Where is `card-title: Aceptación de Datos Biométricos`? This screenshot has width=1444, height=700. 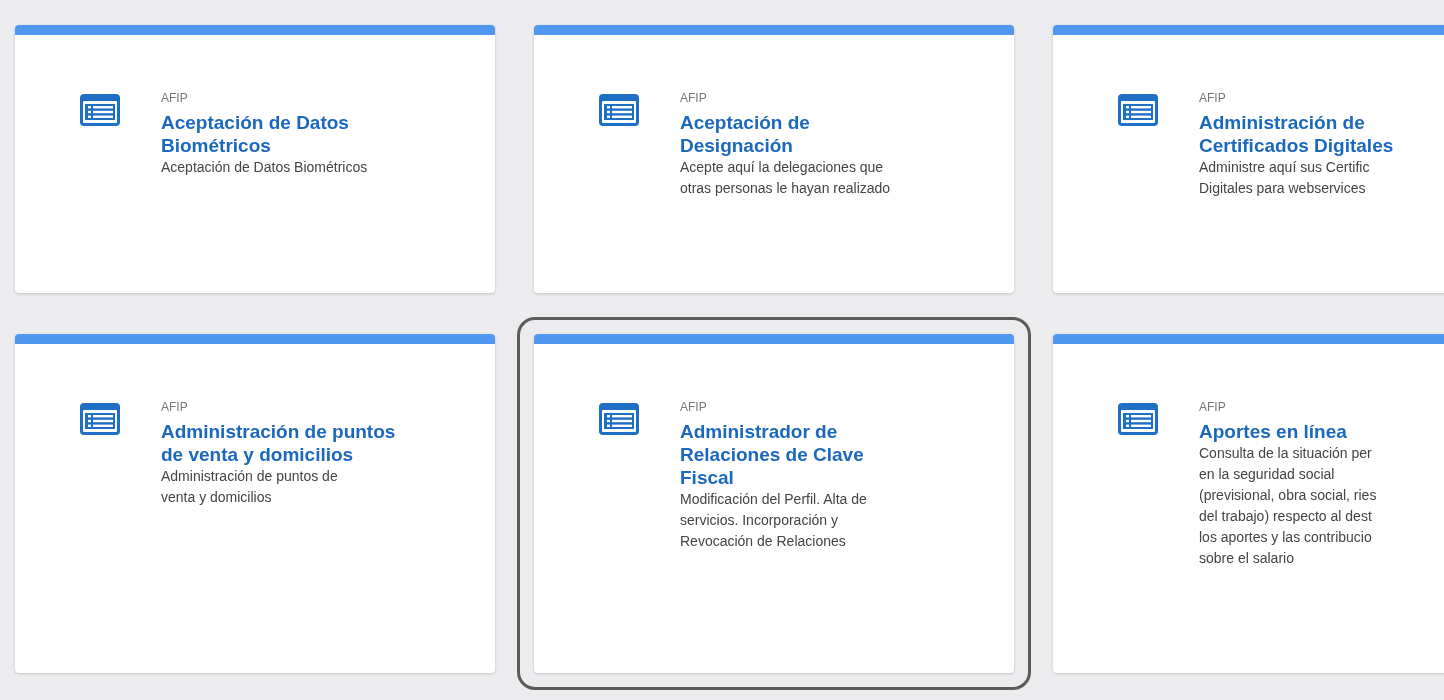 card-title: Aceptación de Datos Biométricos is located at coordinates (281, 134).